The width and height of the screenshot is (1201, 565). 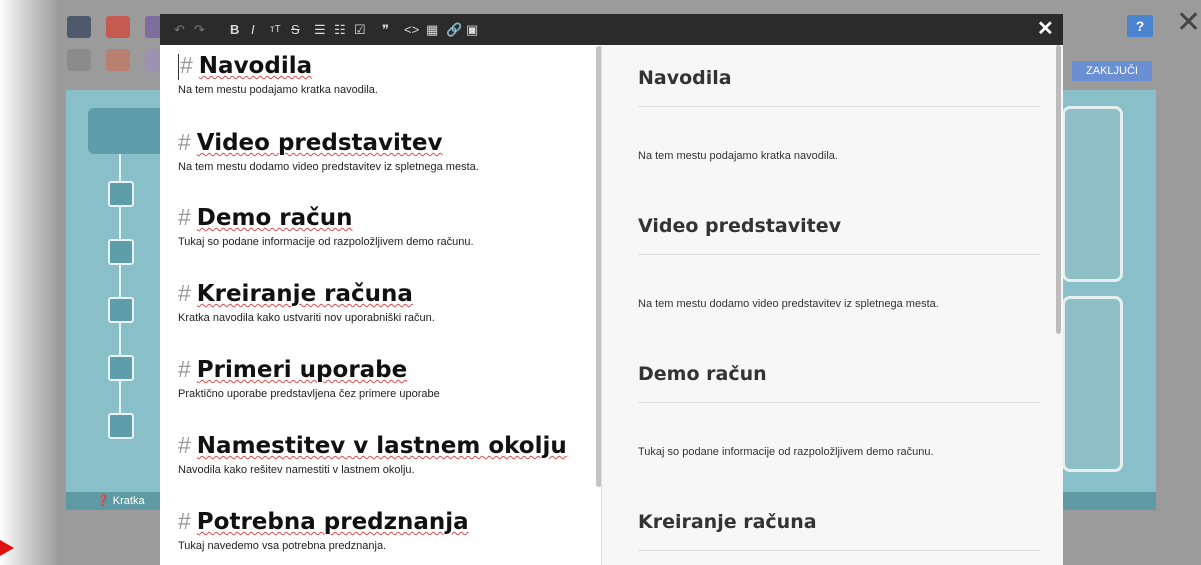 I want to click on heading-icon: ᴛT, so click(x=275, y=29).